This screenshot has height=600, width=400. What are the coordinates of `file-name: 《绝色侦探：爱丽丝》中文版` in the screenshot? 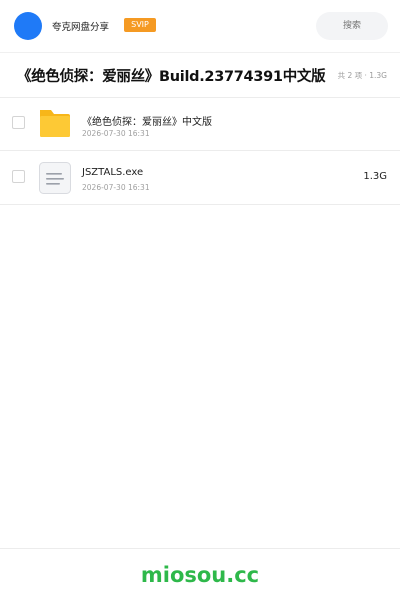 It's located at (147, 120).